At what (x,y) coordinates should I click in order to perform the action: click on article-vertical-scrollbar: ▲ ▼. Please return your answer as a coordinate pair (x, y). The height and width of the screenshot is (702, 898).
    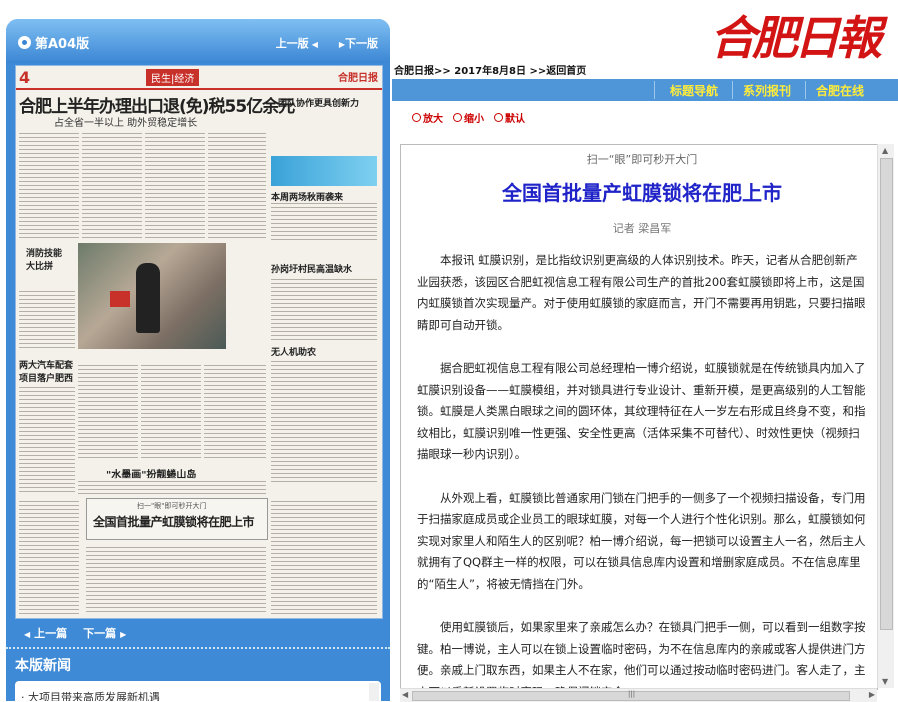
    Looking at the image, I should click on (885, 416).